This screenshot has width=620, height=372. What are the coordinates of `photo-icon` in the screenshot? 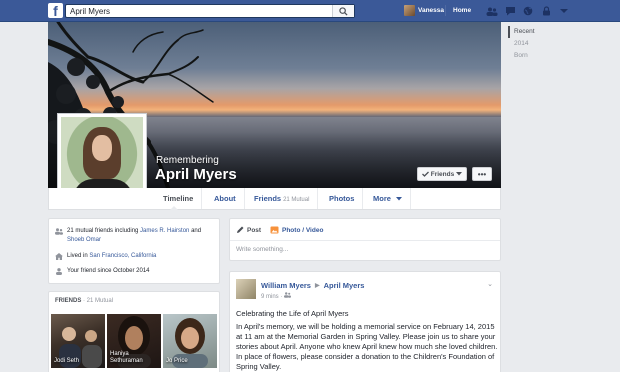 It's located at (274, 230).